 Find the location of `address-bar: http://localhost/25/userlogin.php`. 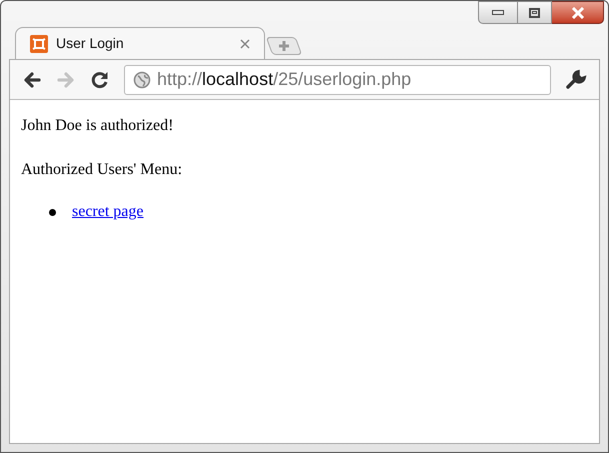

address-bar: http://localhost/25/userlogin.php is located at coordinates (337, 79).